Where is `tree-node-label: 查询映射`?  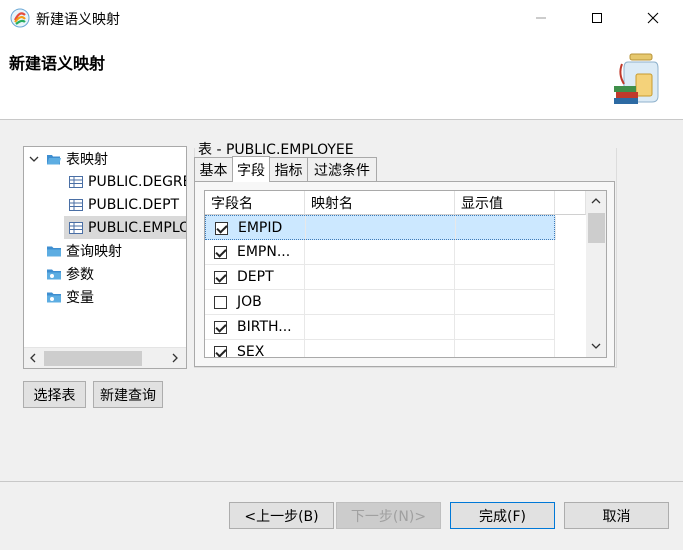
tree-node-label: 查询映射 is located at coordinates (94, 251).